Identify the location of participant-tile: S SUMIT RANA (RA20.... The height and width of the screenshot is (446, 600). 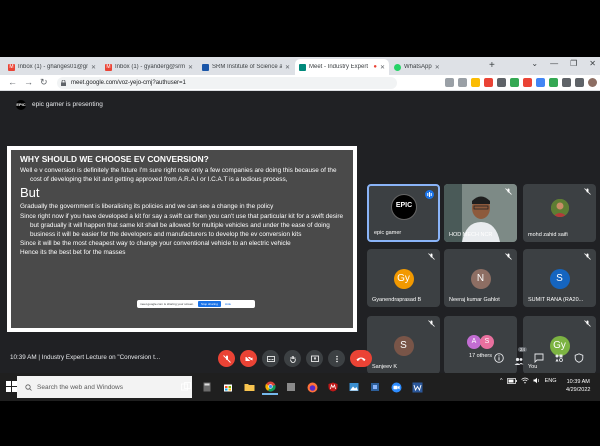
(559, 278).